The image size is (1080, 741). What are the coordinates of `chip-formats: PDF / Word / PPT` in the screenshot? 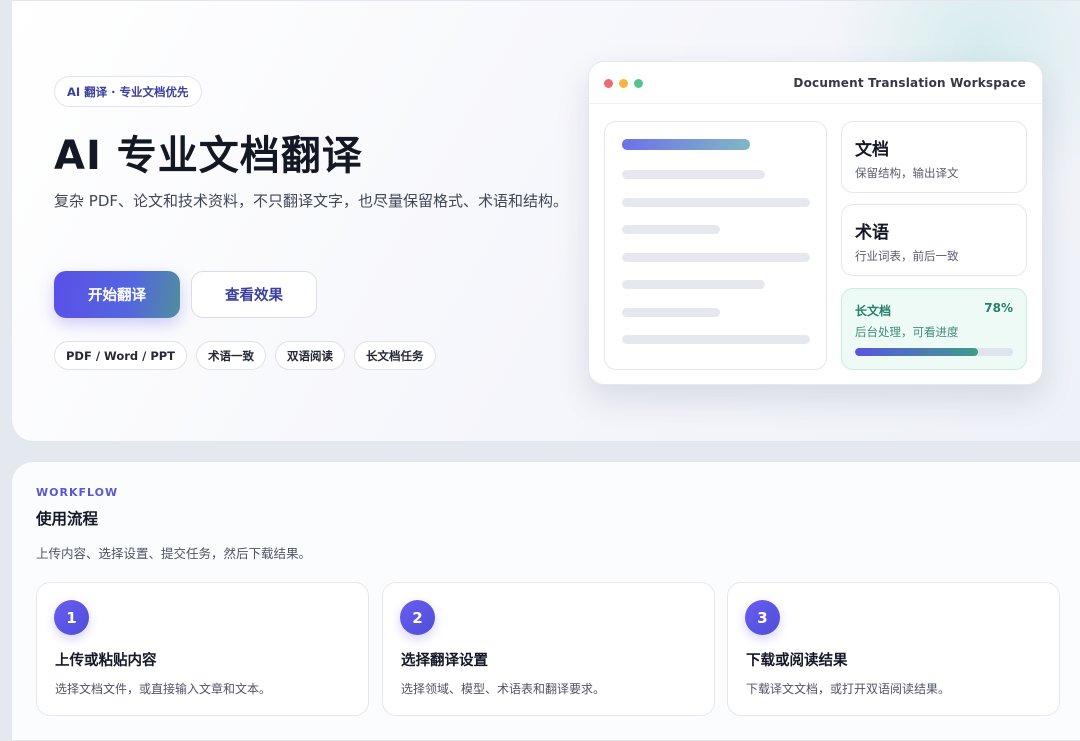 It's located at (121, 355).